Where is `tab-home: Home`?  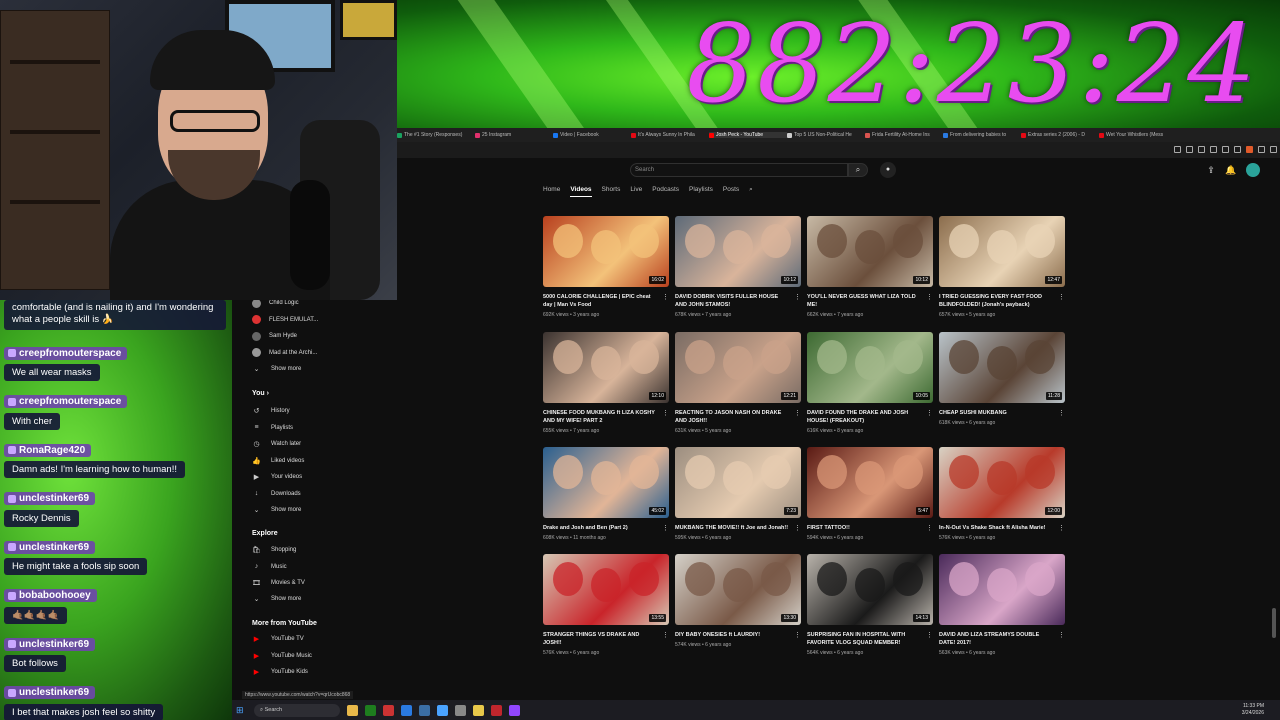 tab-home: Home is located at coordinates (551, 191).